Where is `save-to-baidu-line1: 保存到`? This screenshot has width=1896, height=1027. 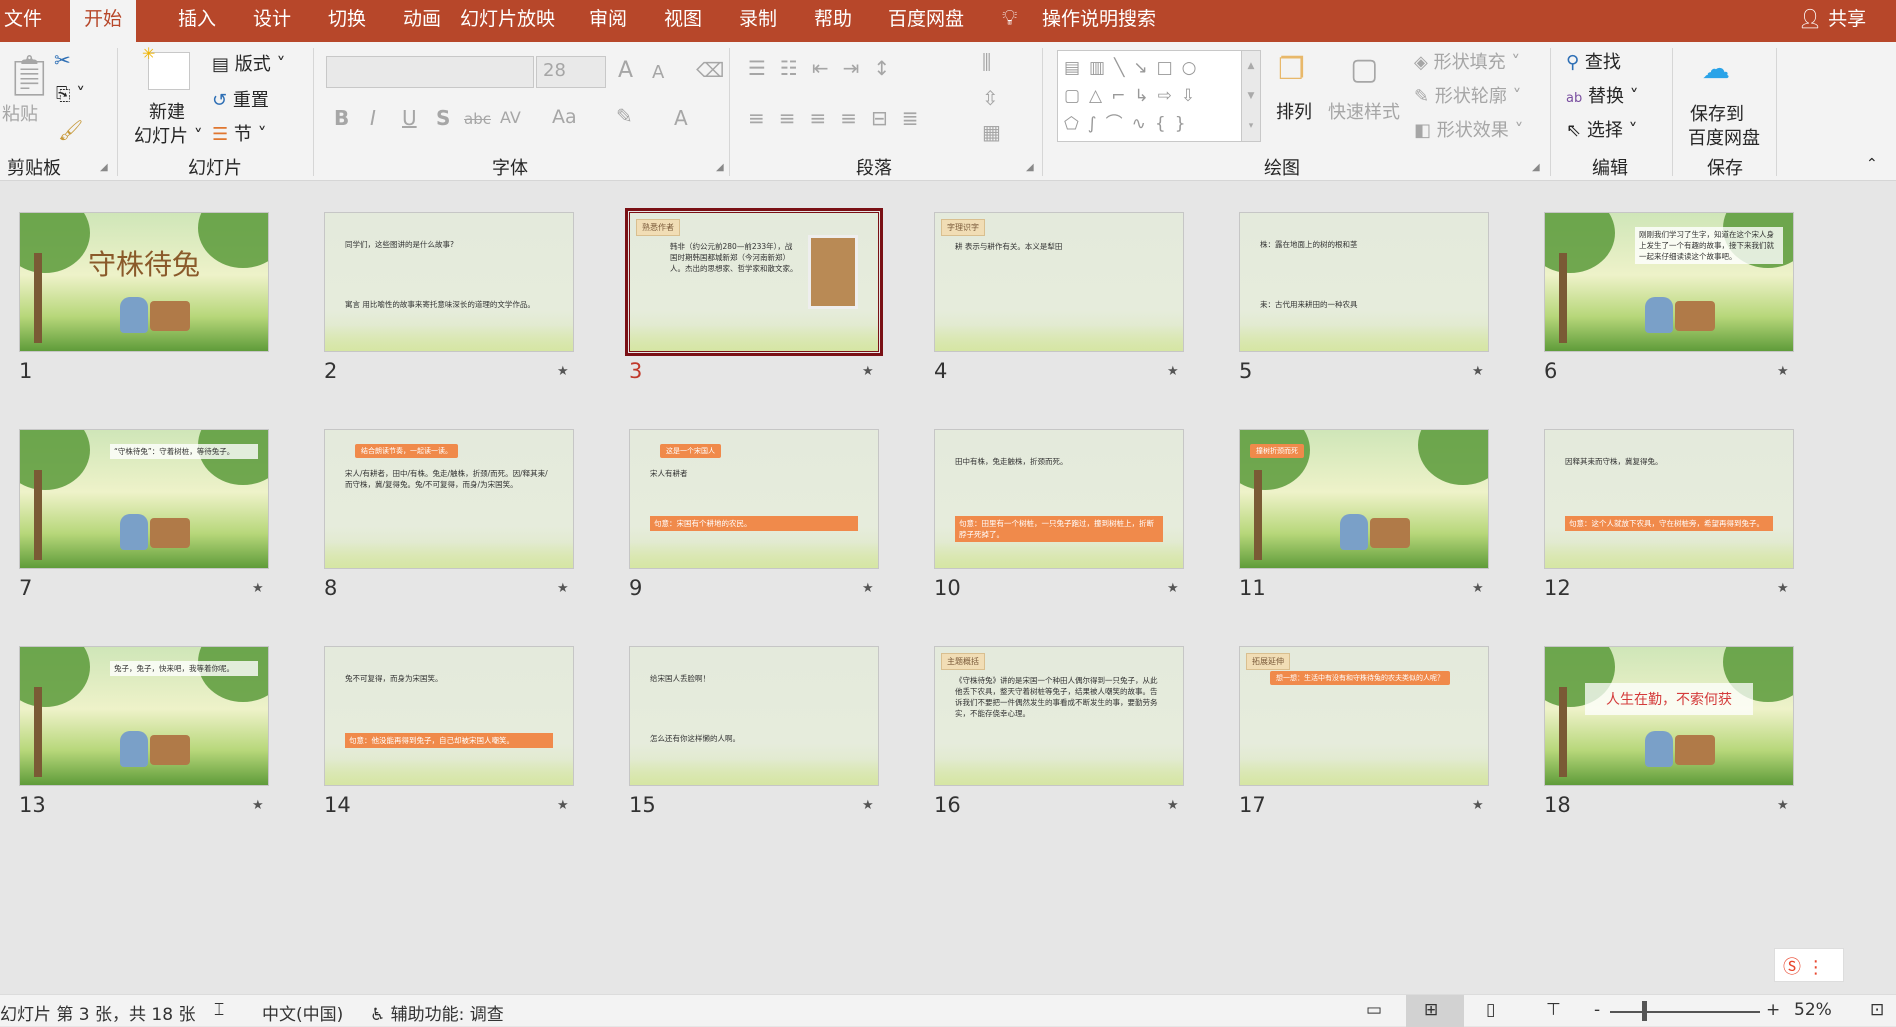
save-to-baidu-line1: 保存到 is located at coordinates (1717, 113).